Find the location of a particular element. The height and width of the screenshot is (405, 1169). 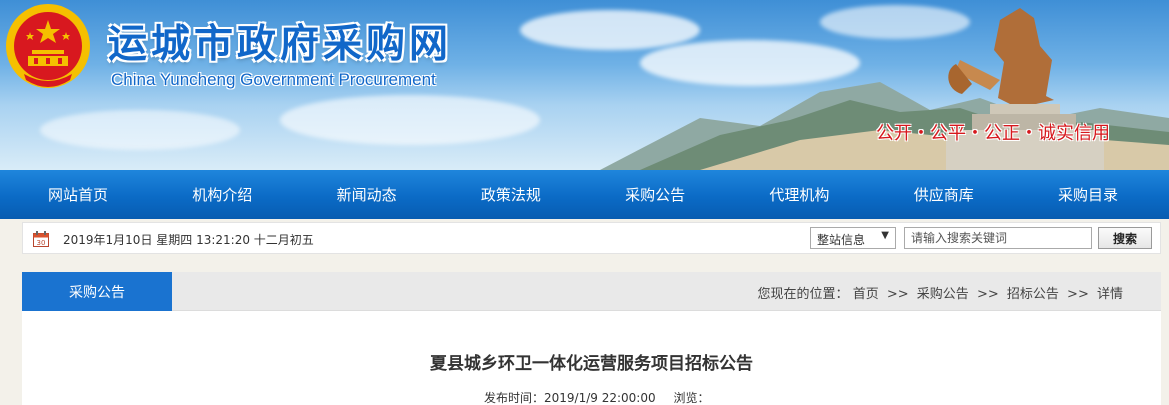

breadcrumb-tenders: 招标公告 is located at coordinates (1033, 294).